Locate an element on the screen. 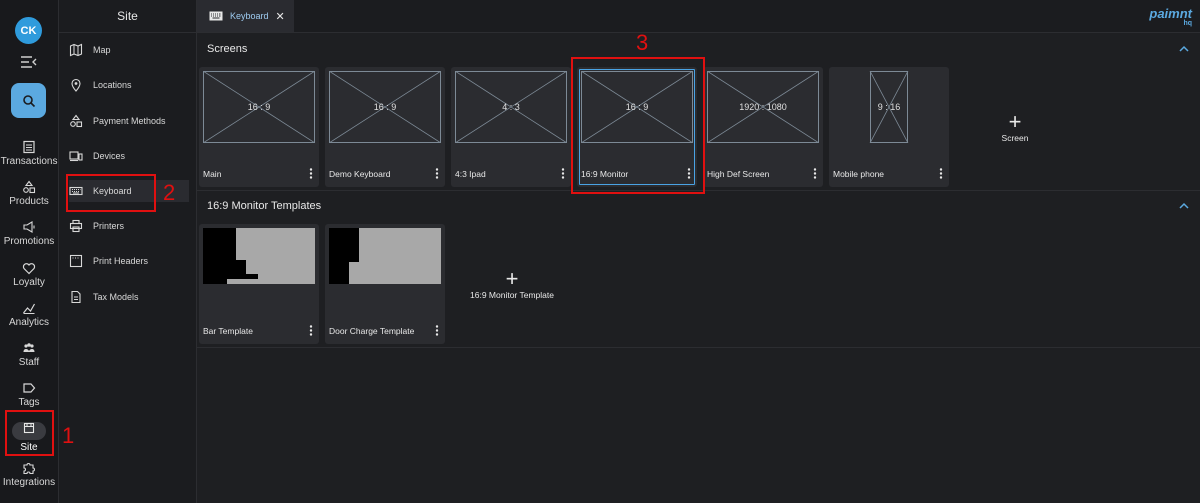  rail-item-promotions: Promotions is located at coordinates (29, 233).